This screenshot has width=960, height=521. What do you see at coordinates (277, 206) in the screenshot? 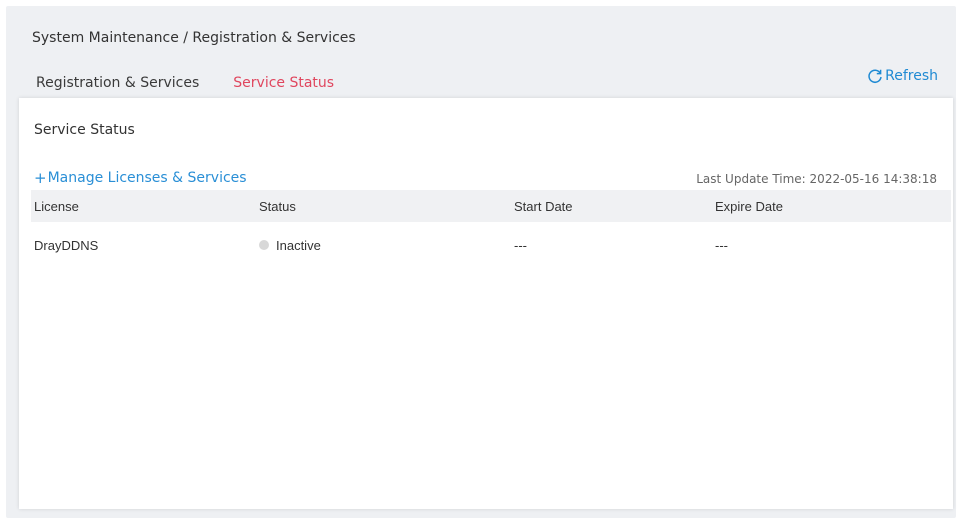
I see `column-status: Status` at bounding box center [277, 206].